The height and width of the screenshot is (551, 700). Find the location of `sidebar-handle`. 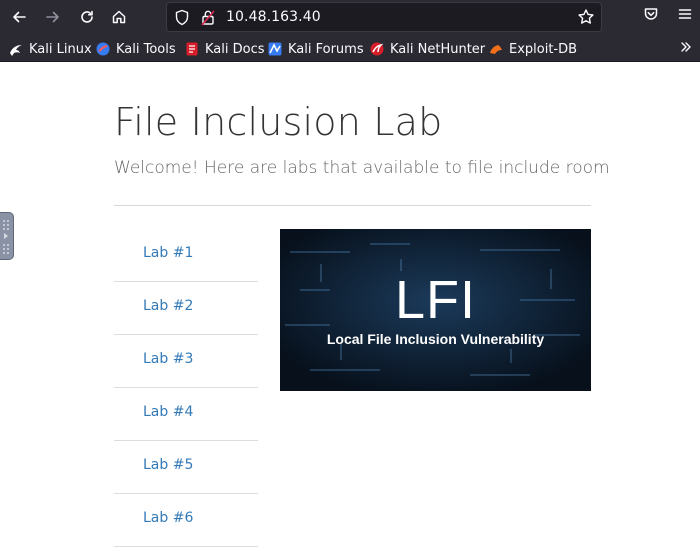

sidebar-handle is located at coordinates (7, 236).